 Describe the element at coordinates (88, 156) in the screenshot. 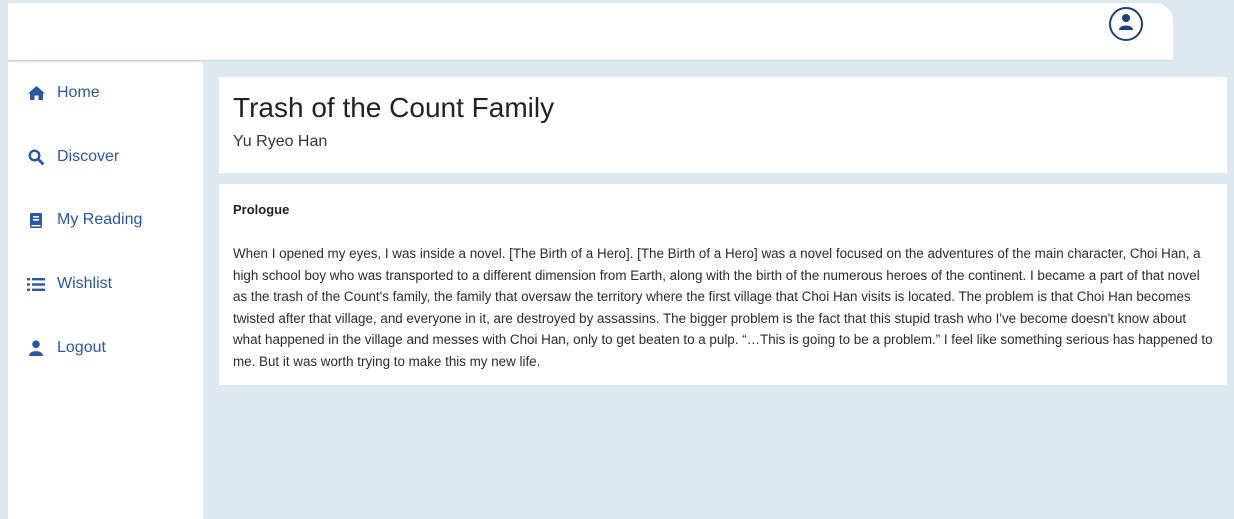

I see `sidebar-item-label: Discover` at that location.